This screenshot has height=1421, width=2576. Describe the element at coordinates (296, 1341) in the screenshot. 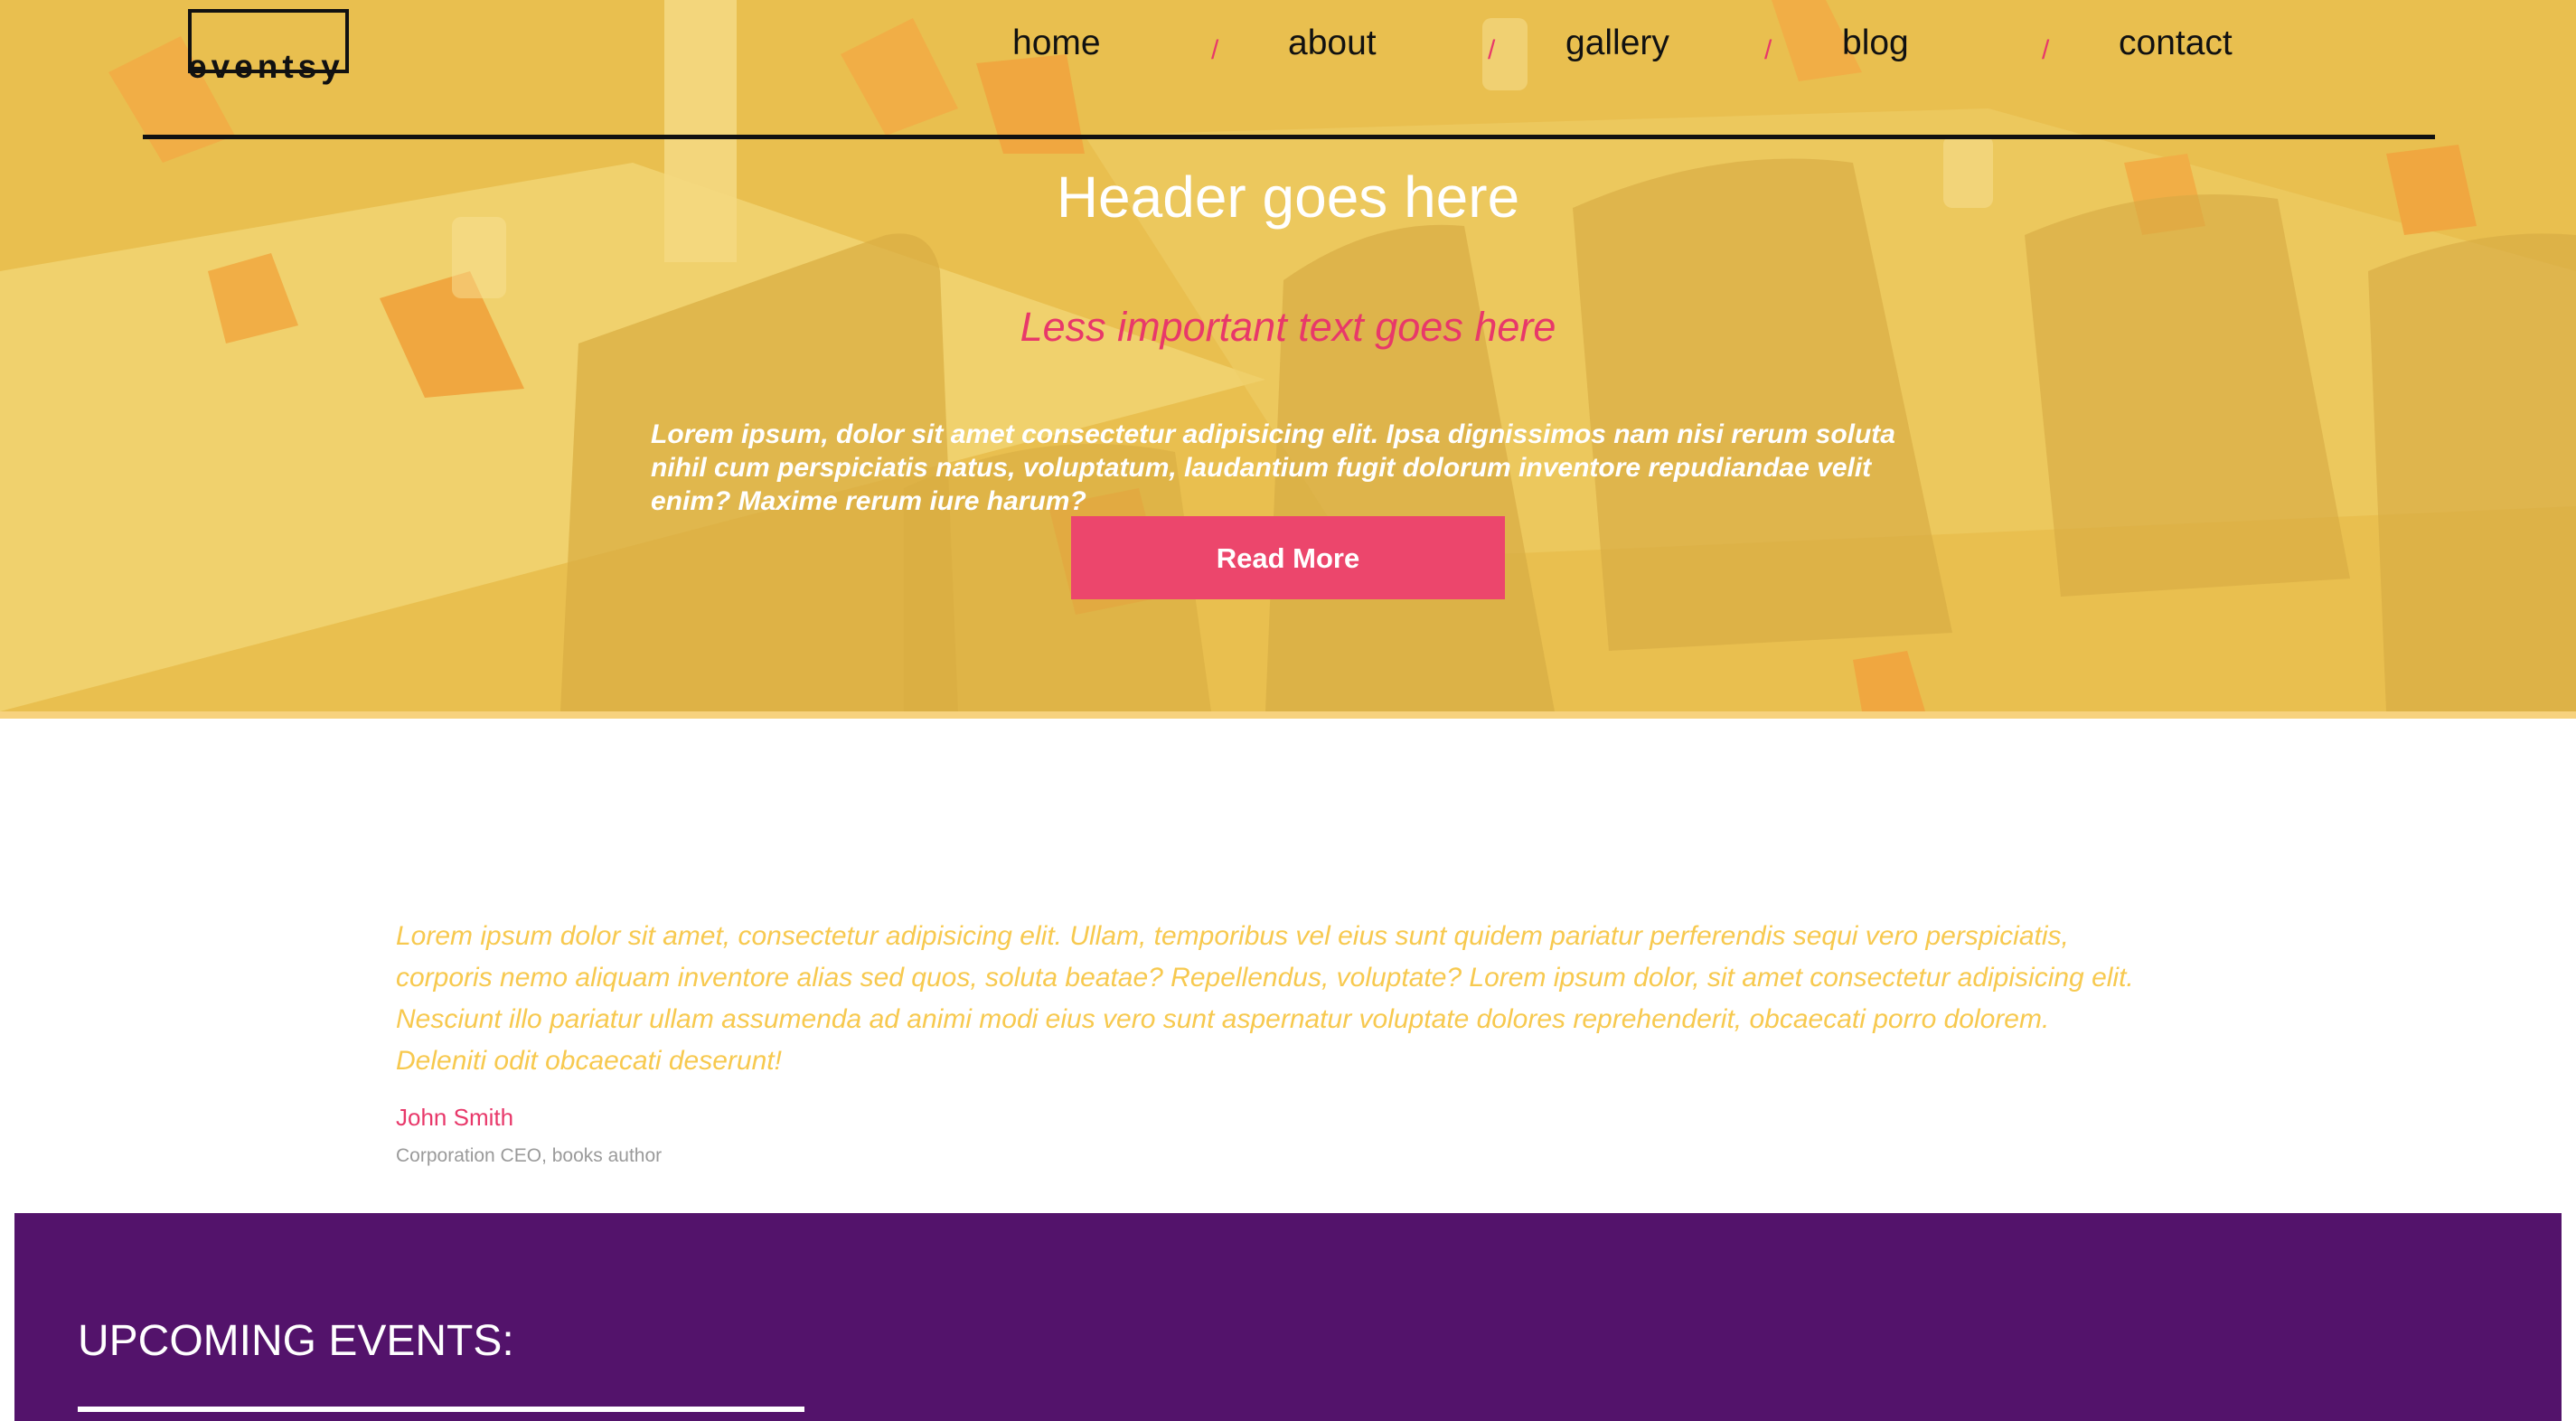

I see `upcoming-events-title: UPCOMING EVENTS:` at that location.